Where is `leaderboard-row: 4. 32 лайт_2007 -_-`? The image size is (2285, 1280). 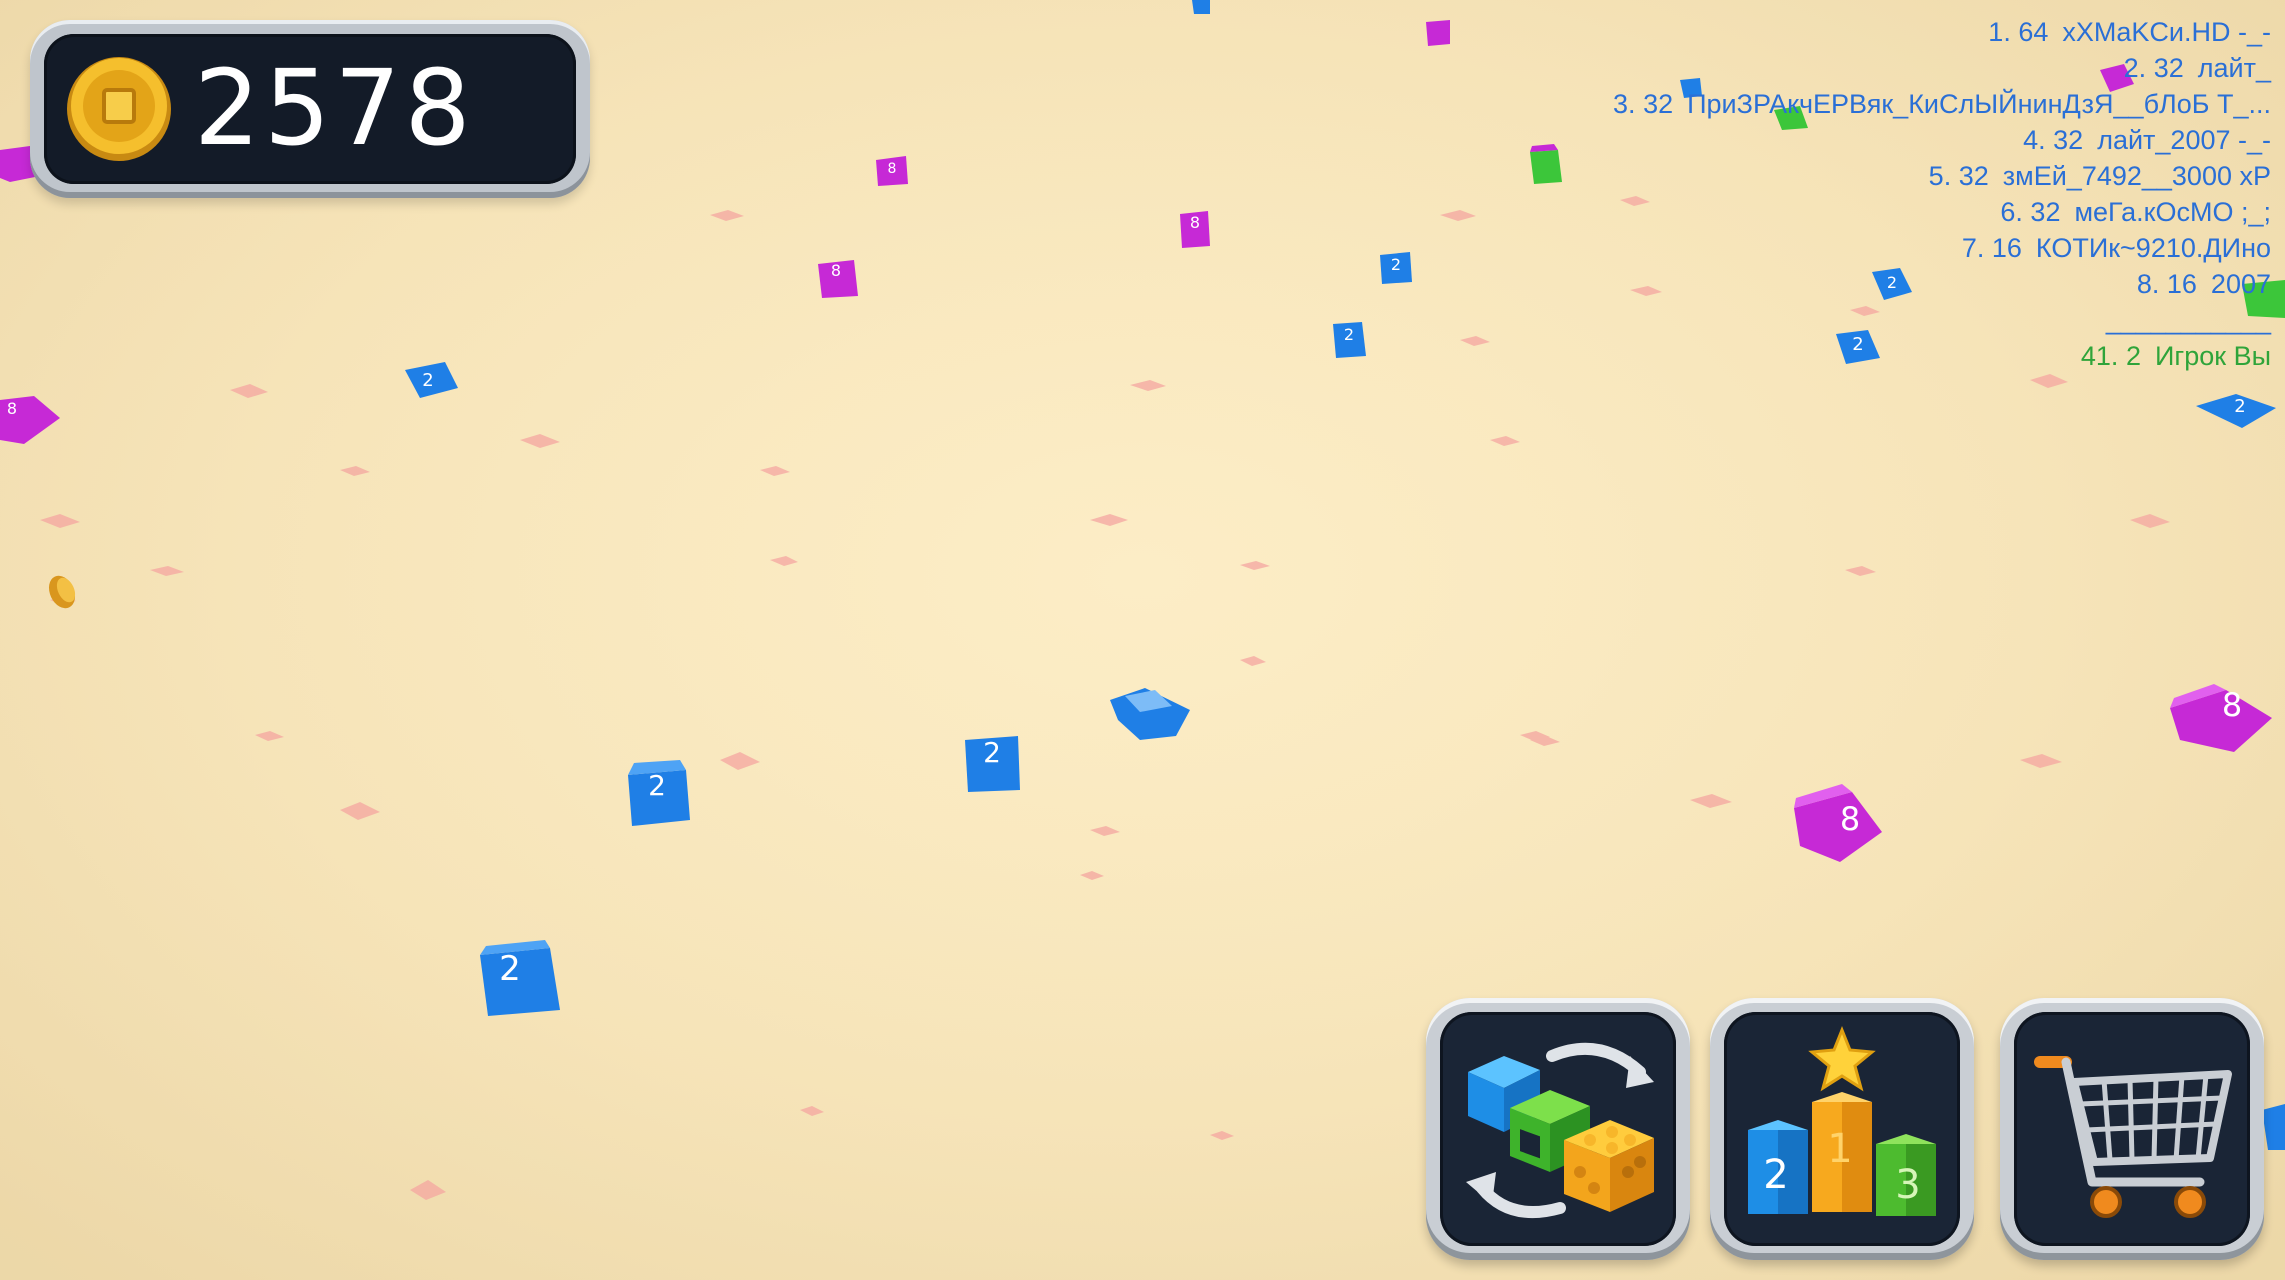
leaderboard-row: 4. 32 лайт_2007 -_- is located at coordinates (1911, 140).